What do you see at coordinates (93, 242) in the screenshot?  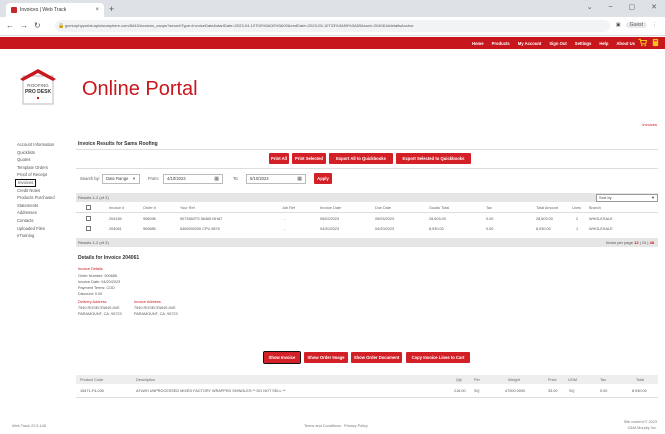 I see `results-count: Results 1-2 (of 2)` at bounding box center [93, 242].